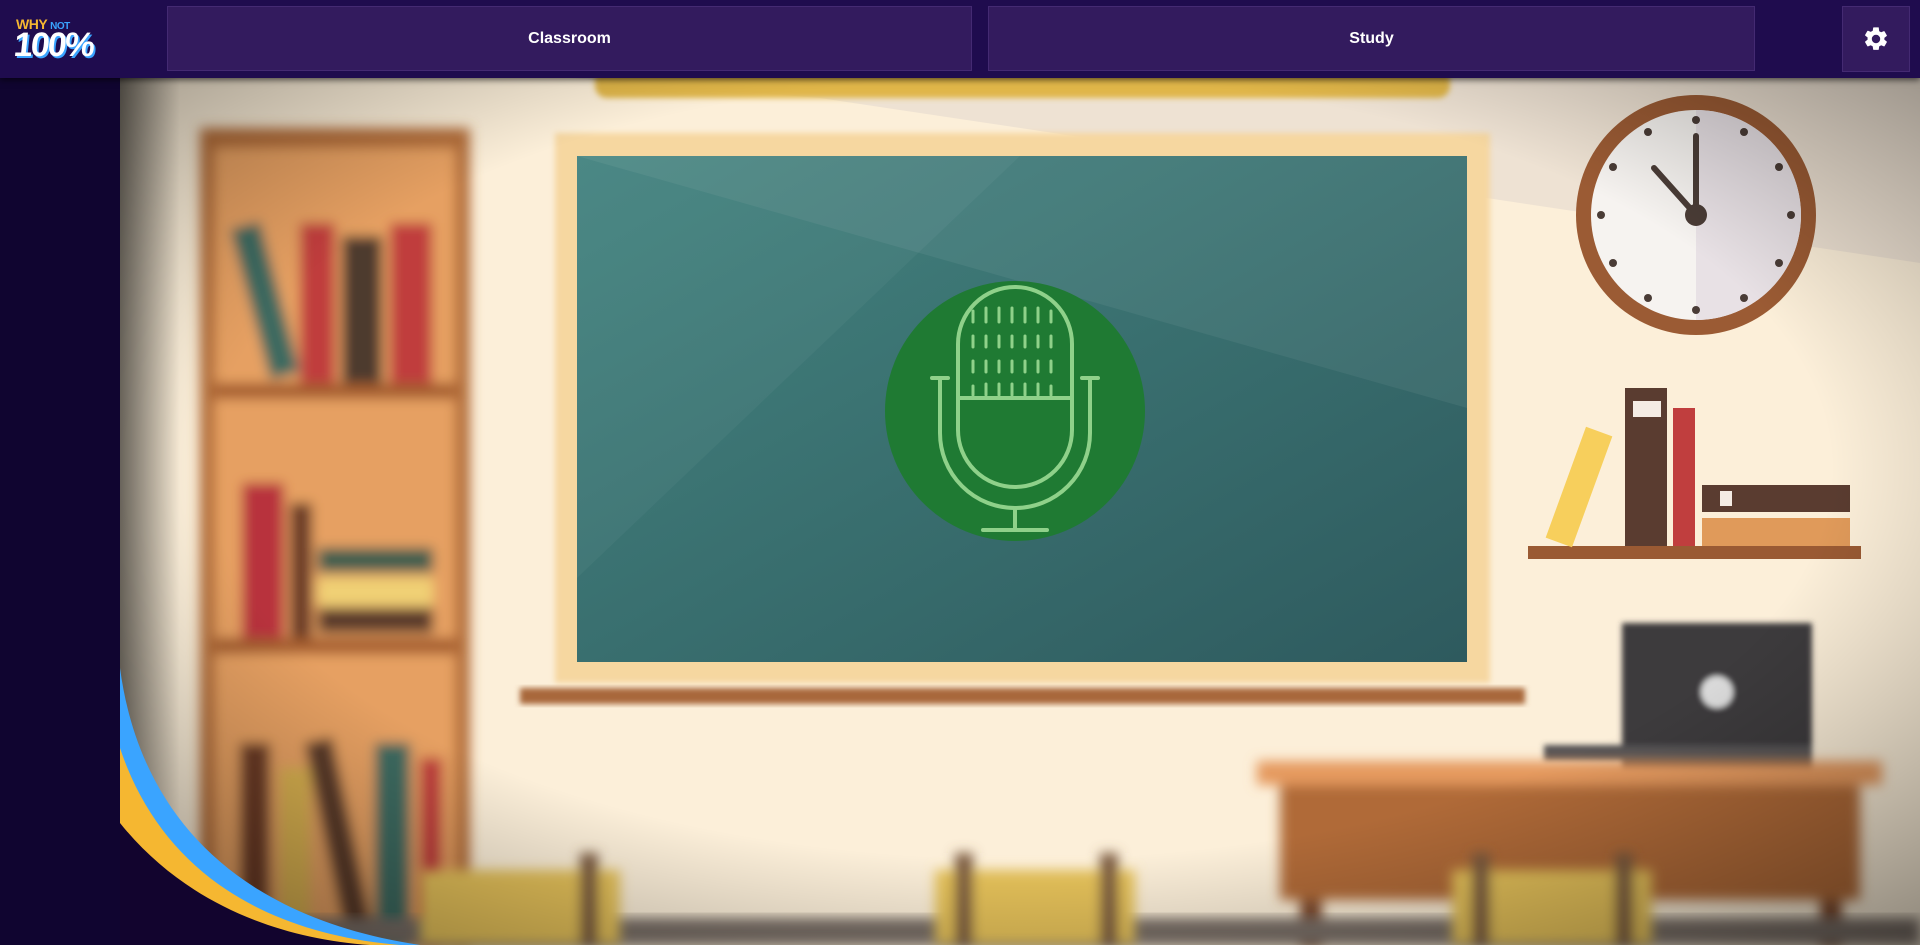  What do you see at coordinates (60, 511) in the screenshot?
I see `left-sidebar-background` at bounding box center [60, 511].